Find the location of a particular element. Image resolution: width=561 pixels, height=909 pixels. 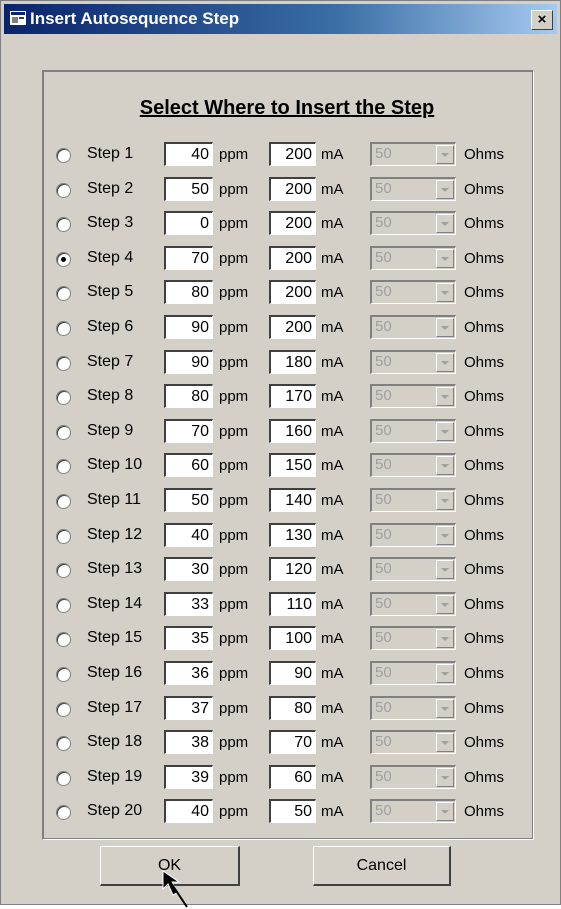

ppm-input: 37 is located at coordinates (188, 707).